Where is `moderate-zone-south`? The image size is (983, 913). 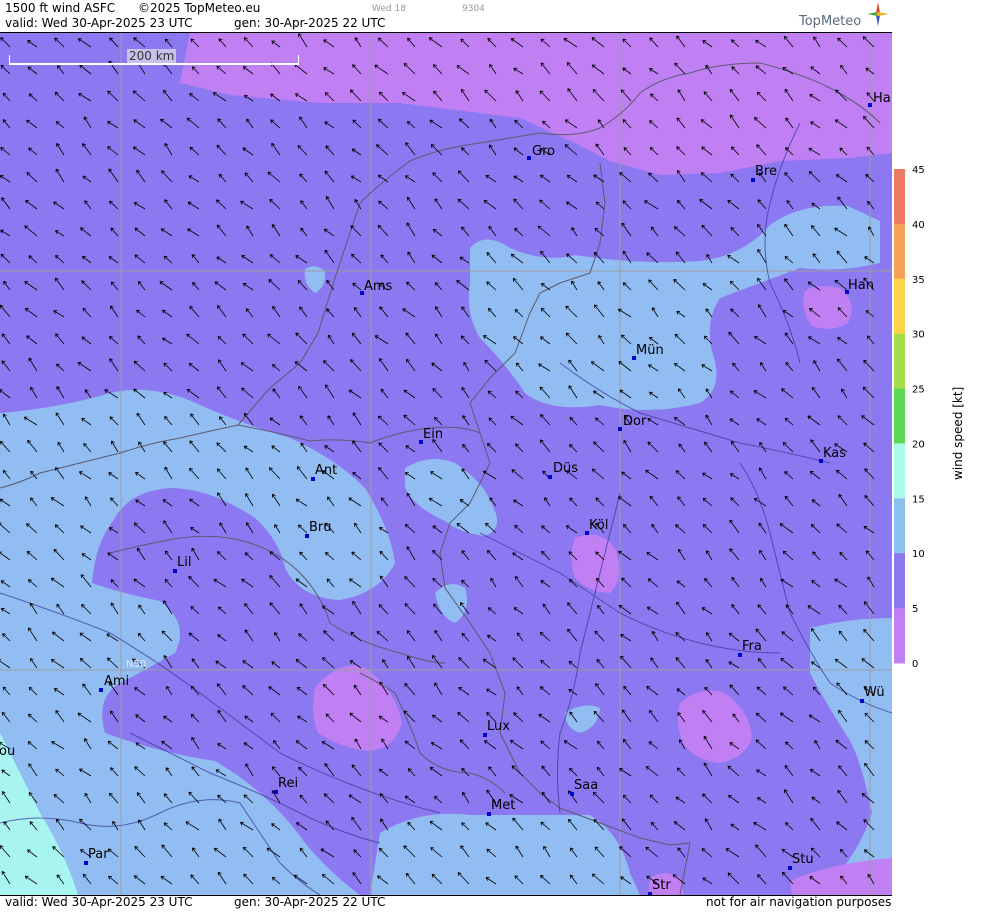
moderate-zone-south is located at coordinates (505, 854).